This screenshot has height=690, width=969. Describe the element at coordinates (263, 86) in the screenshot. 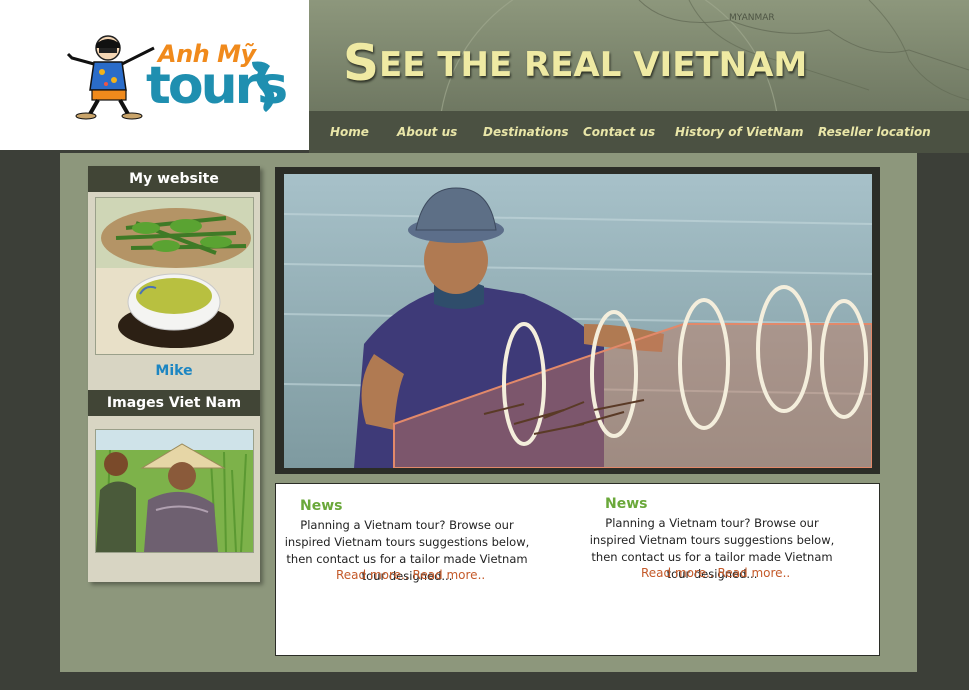

I see `vietnam-map-icon` at that location.